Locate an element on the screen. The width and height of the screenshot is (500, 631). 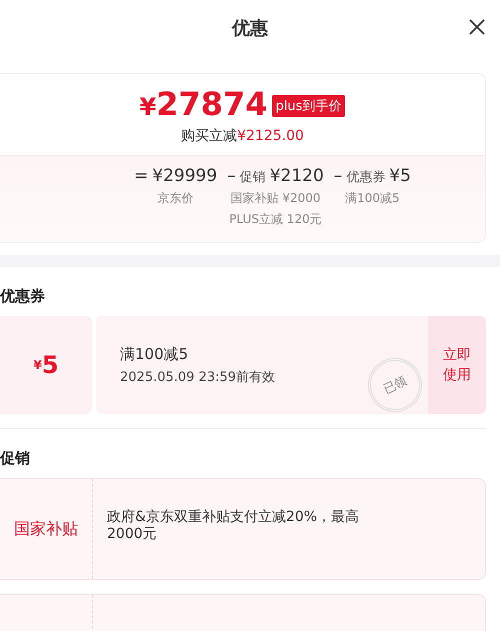
breakdown-amount: – 促销 ¥2120 is located at coordinates (275, 176).